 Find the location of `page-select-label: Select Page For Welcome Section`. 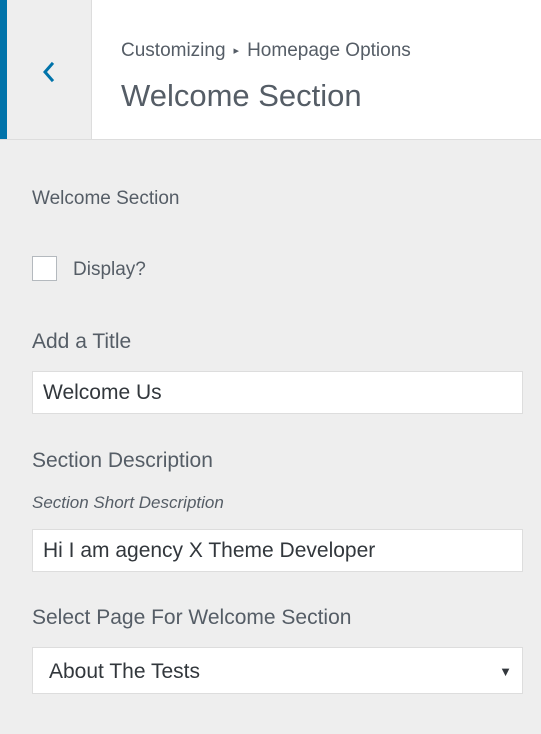

page-select-label: Select Page For Welcome Section is located at coordinates (192, 617).